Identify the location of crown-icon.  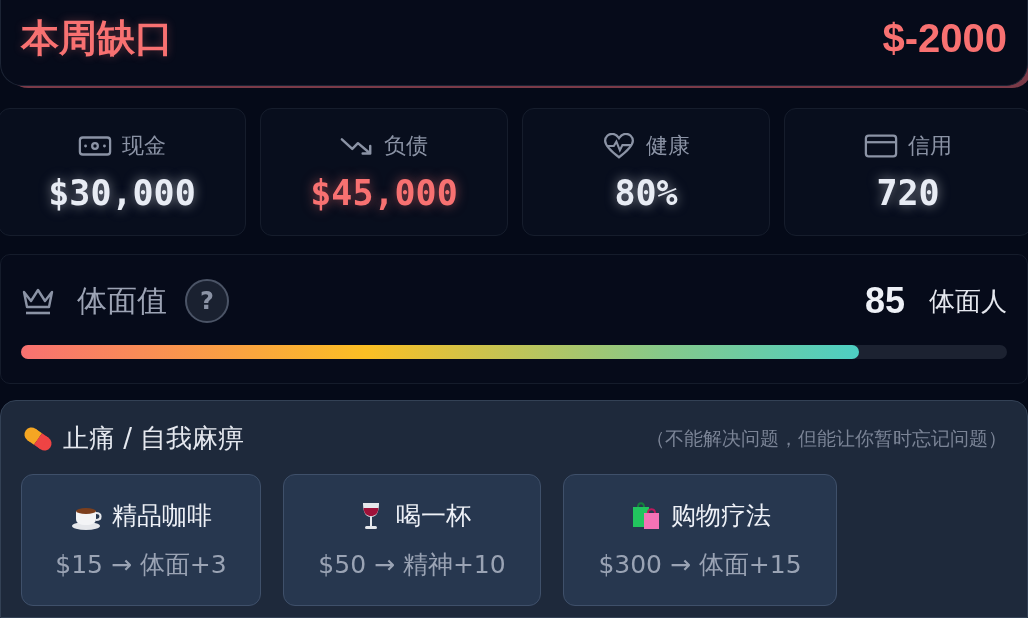
(38, 301).